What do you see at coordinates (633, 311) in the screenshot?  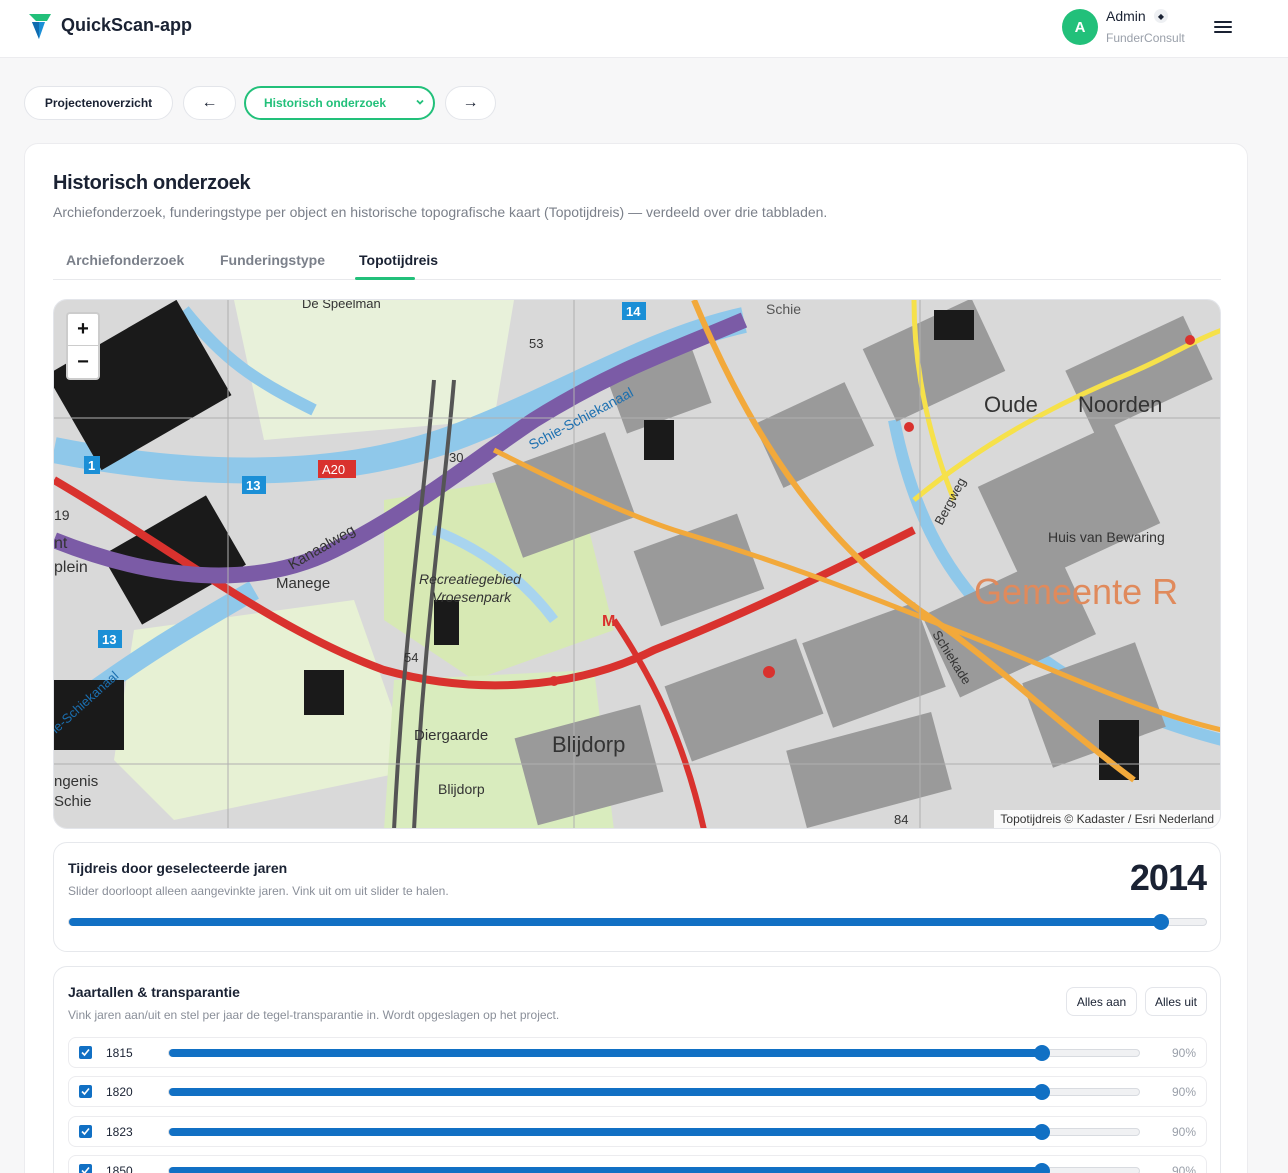 I see `map-badge-14: 14` at bounding box center [633, 311].